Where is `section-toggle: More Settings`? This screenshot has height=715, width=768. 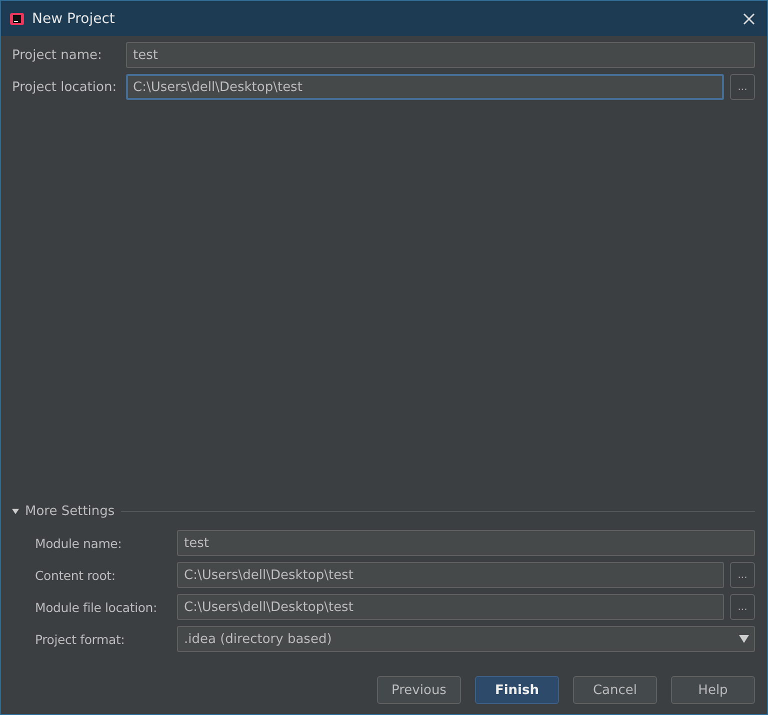
section-toggle: More Settings is located at coordinates (70, 511).